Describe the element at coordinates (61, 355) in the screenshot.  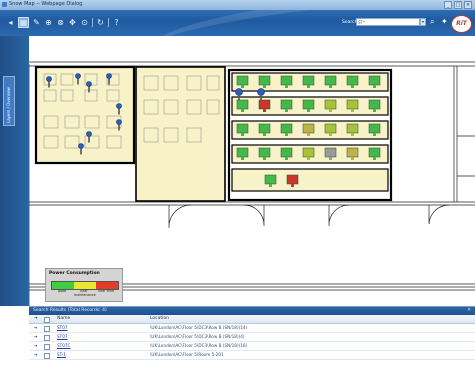
I see `row-name-link: ST-1` at that location.